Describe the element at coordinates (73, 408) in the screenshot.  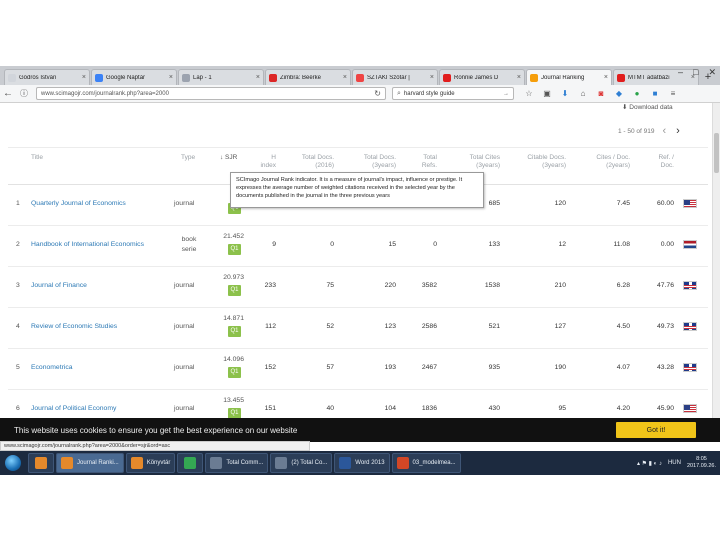
I see `journal-title-link: Journal of Political Economy` at that location.